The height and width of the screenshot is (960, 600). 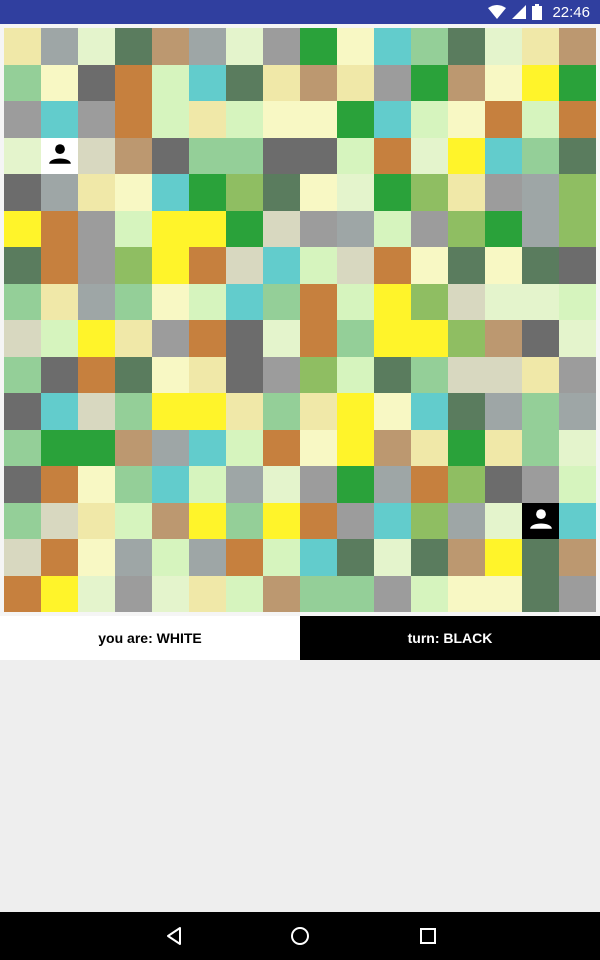 What do you see at coordinates (59, 156) in the screenshot?
I see `white-pawn-cell` at bounding box center [59, 156].